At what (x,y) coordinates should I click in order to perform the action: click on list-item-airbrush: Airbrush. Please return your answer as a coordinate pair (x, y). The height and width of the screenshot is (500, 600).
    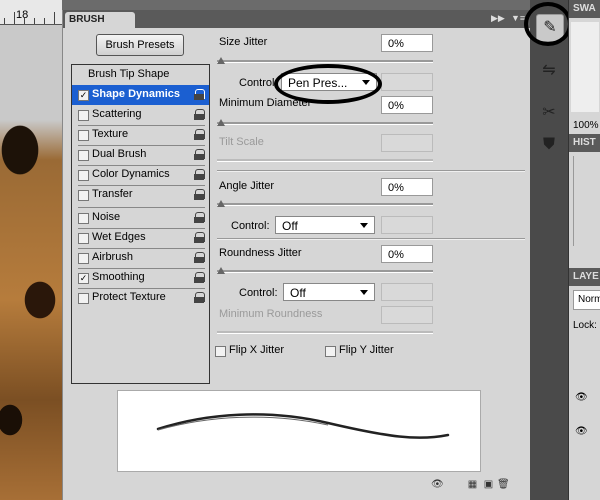
    Looking at the image, I should click on (140, 258).